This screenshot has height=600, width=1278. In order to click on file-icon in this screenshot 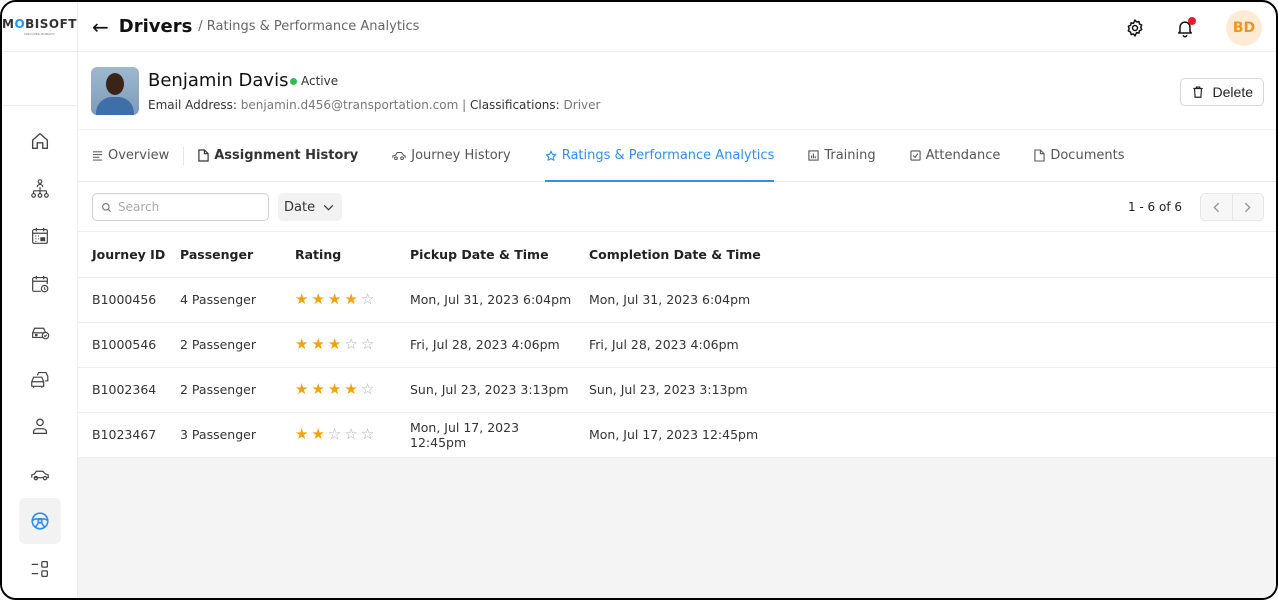, I will do `click(203, 155)`.